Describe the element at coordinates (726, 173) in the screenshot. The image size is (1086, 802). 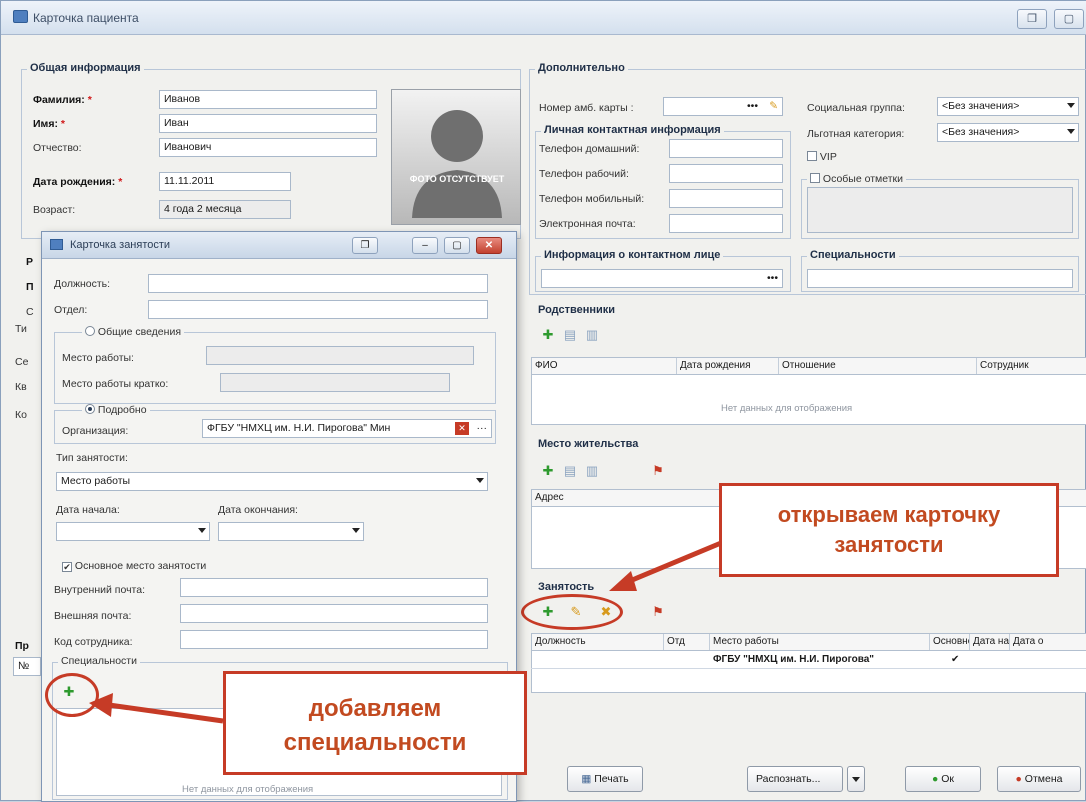
I see `phone-work-input` at that location.